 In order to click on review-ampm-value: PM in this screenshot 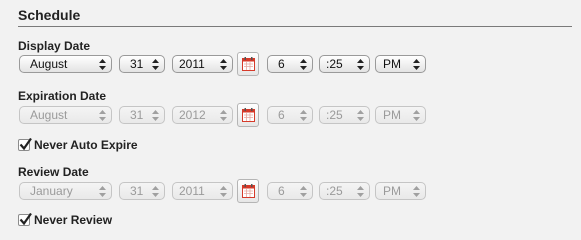, I will do `click(392, 191)`.